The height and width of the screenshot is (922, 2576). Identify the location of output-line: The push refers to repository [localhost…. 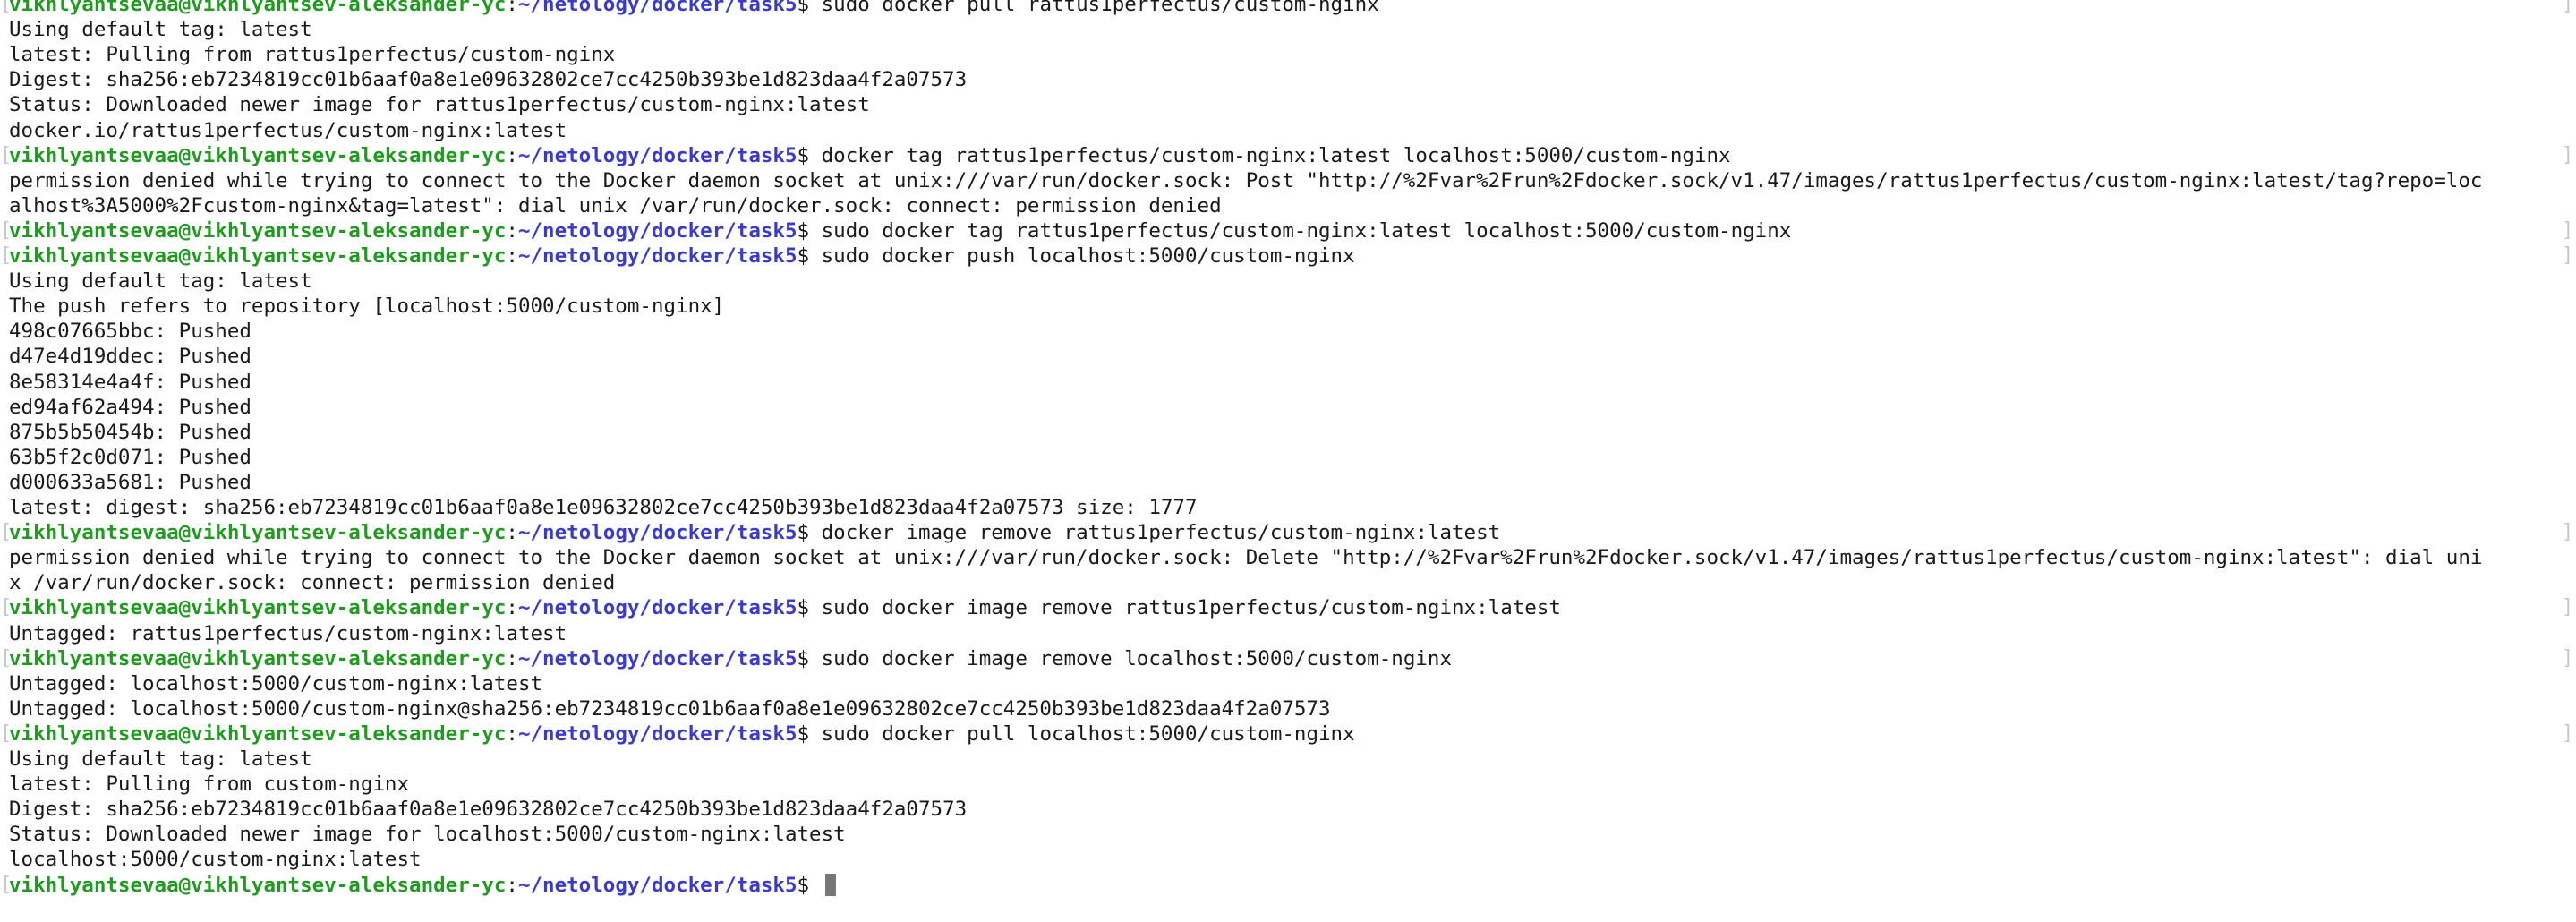
(367, 307).